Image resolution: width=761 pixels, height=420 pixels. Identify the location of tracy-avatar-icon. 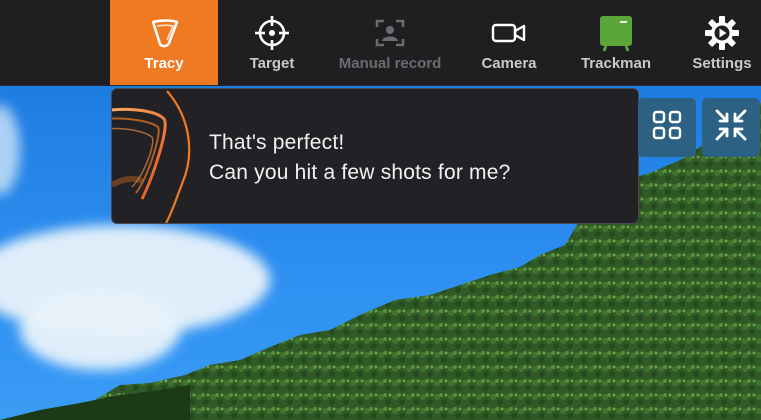
(151, 156).